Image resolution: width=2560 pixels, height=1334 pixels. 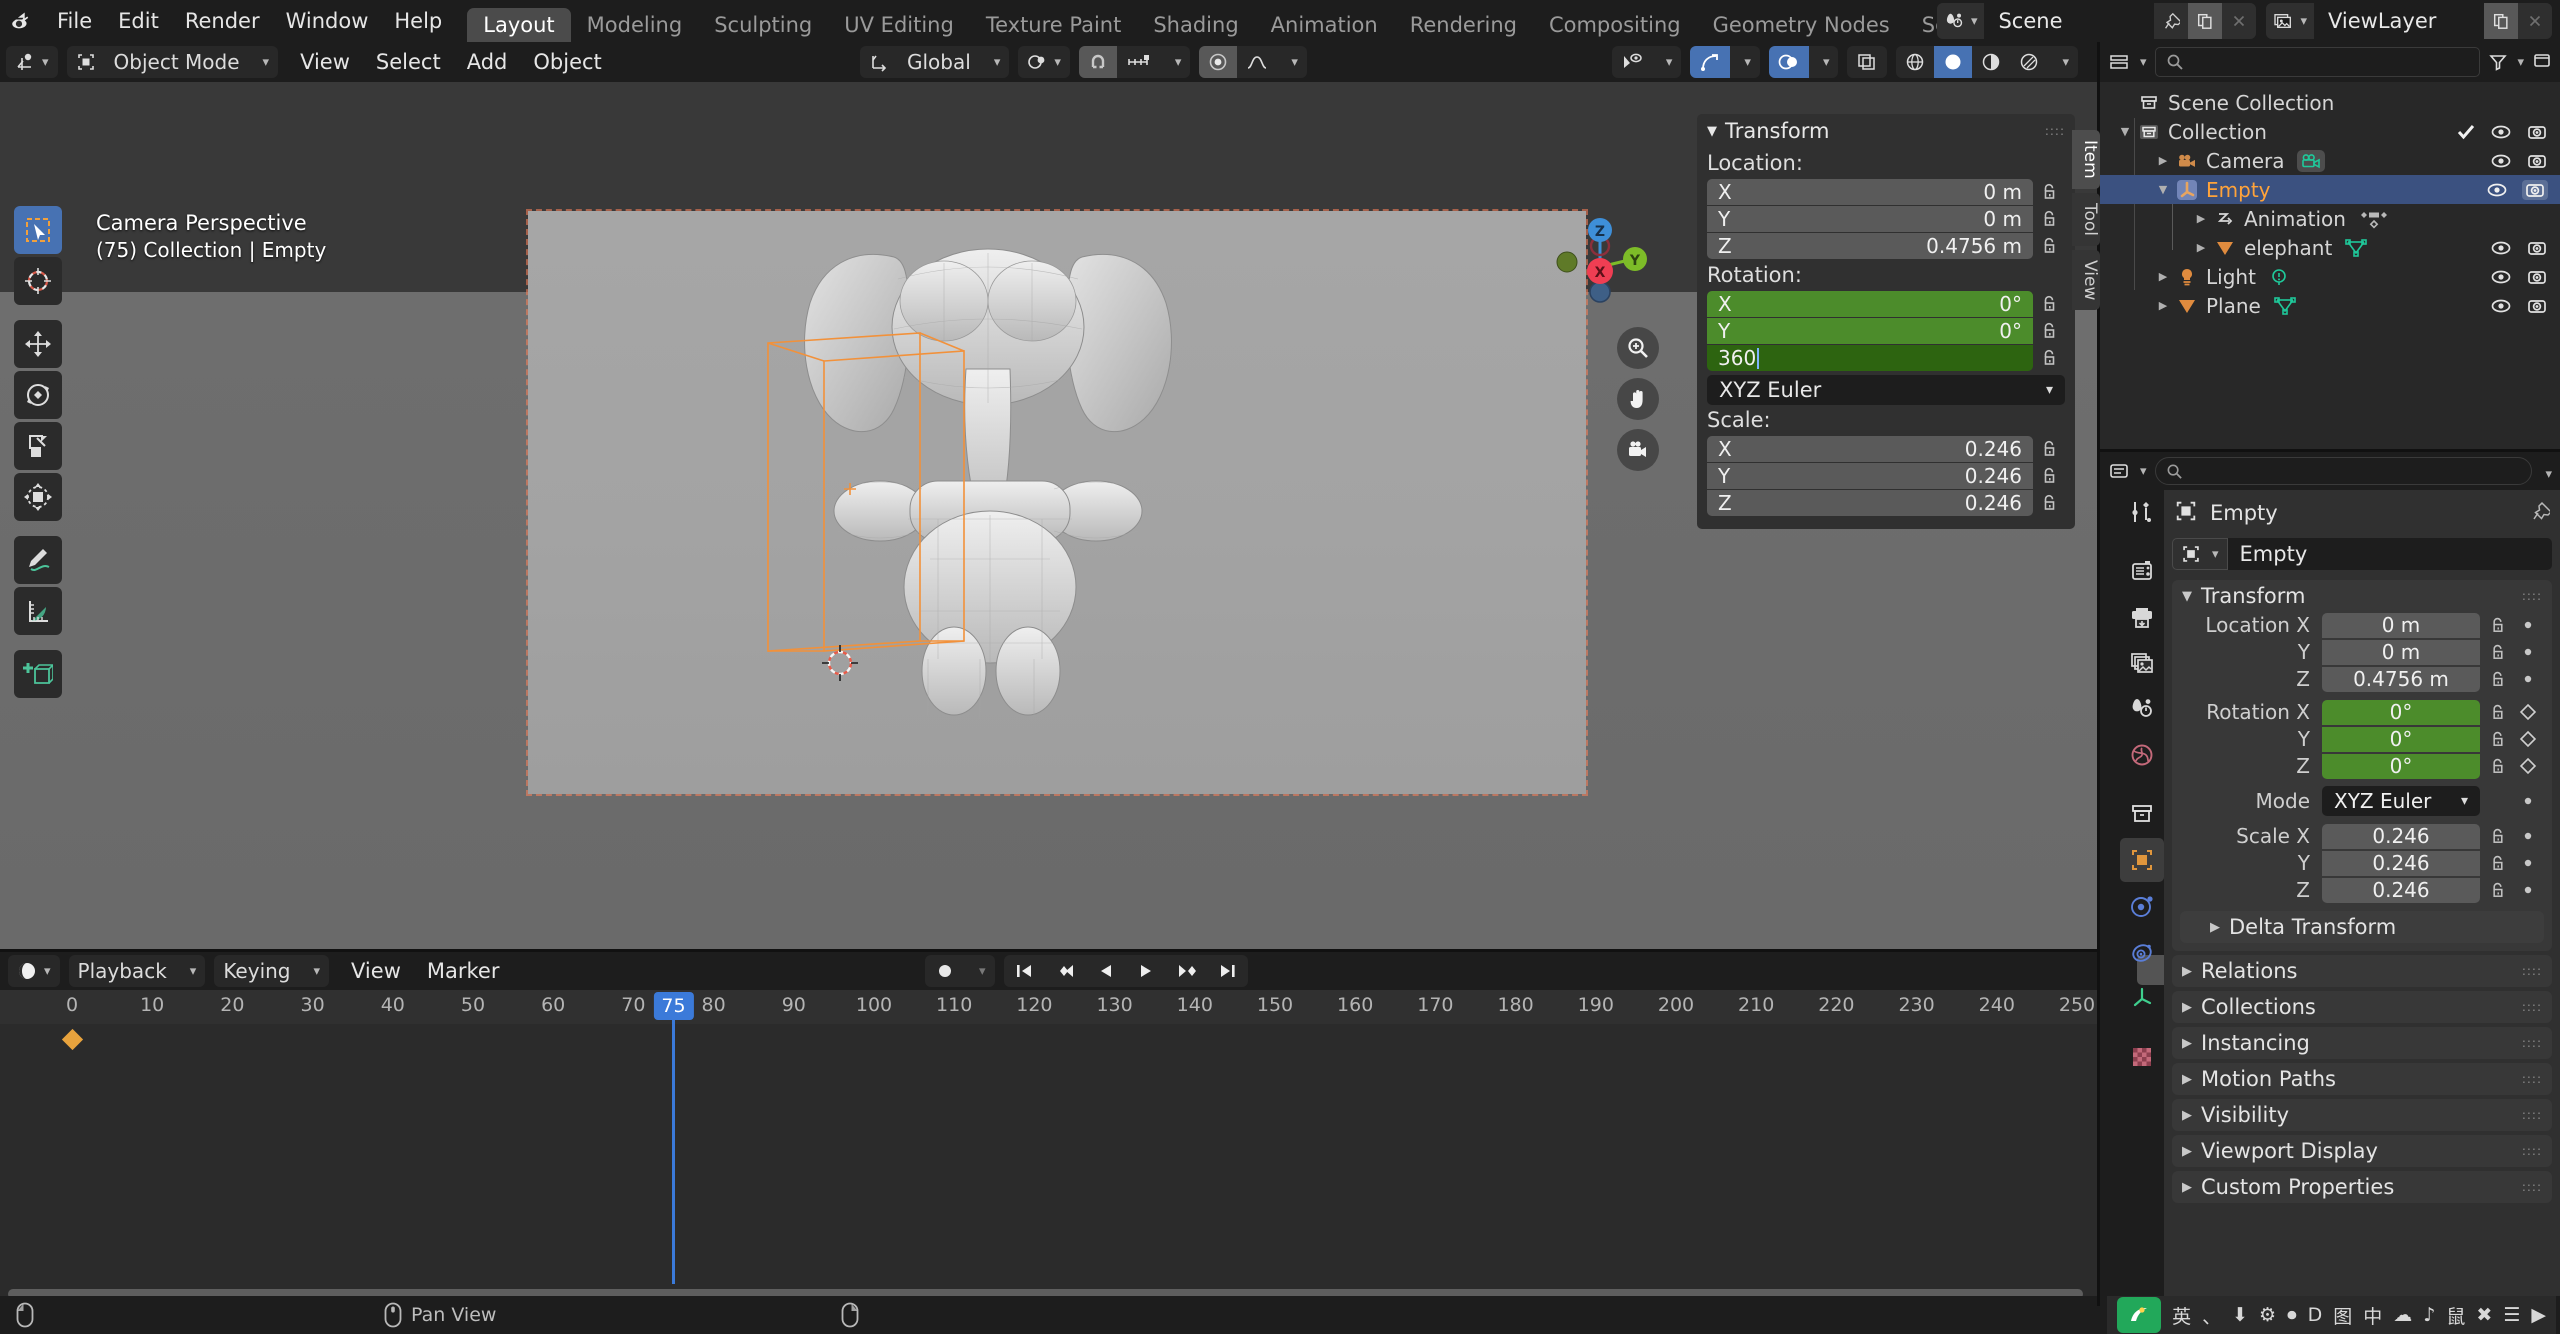 I want to click on timeline-menu-view: View, so click(x=376, y=971).